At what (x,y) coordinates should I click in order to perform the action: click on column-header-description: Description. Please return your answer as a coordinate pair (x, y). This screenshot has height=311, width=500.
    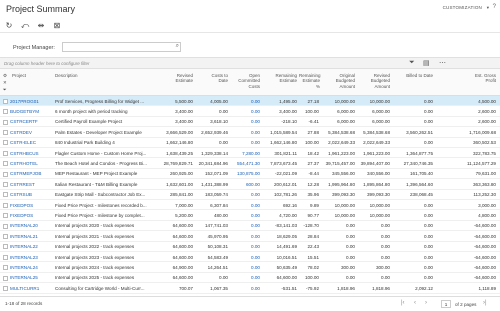
    Looking at the image, I should click on (66, 75).